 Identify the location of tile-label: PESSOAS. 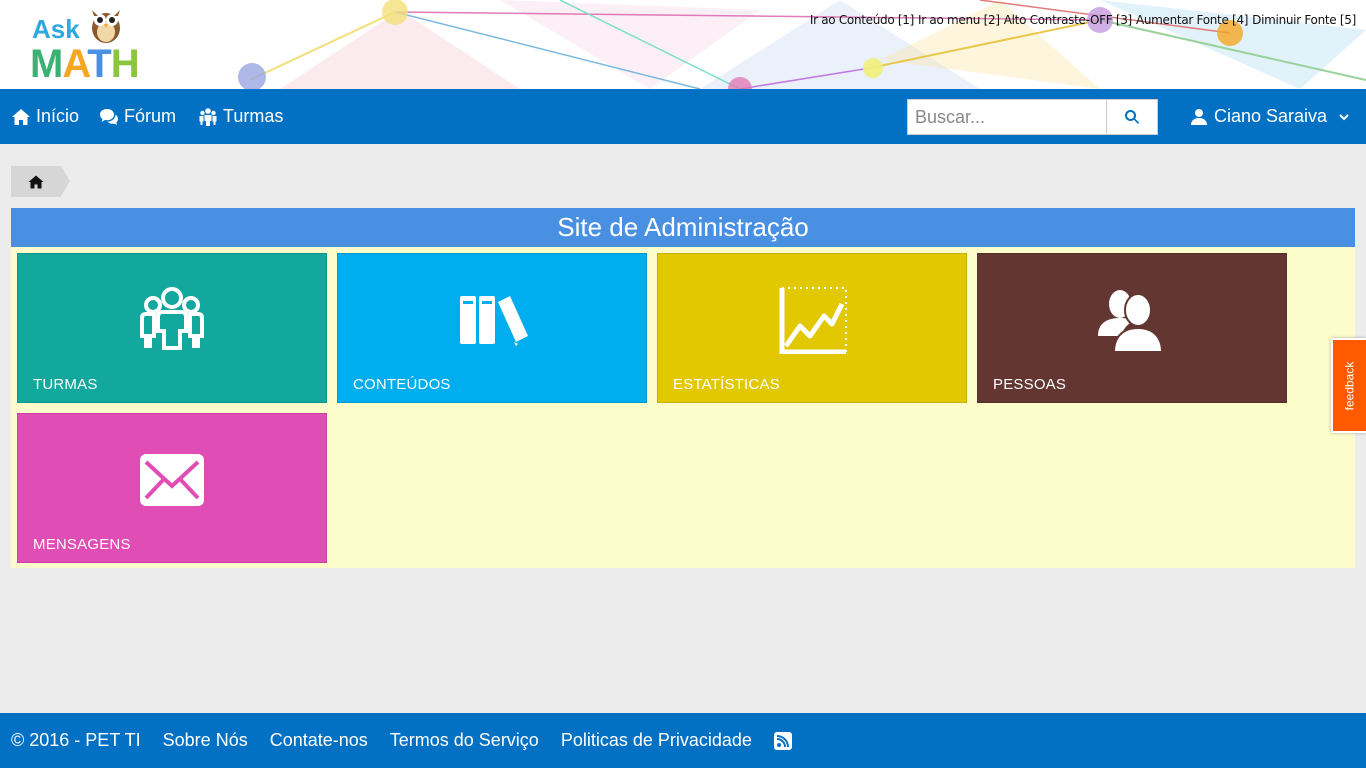
(1030, 384).